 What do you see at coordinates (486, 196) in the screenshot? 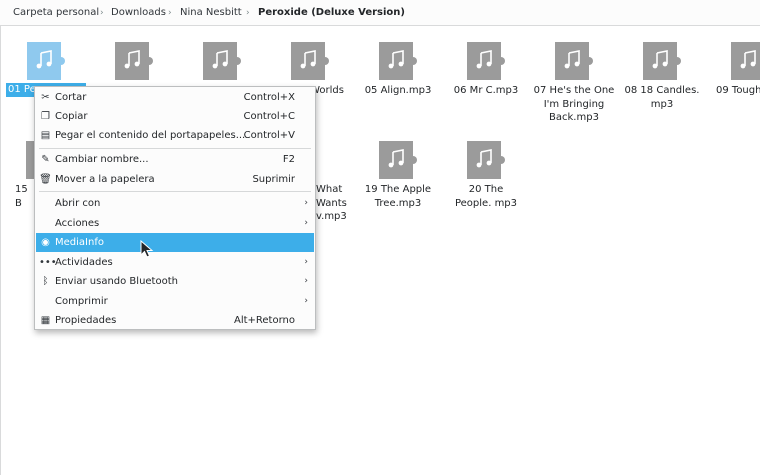
I see `file-label: 20 The People. mp3` at bounding box center [486, 196].